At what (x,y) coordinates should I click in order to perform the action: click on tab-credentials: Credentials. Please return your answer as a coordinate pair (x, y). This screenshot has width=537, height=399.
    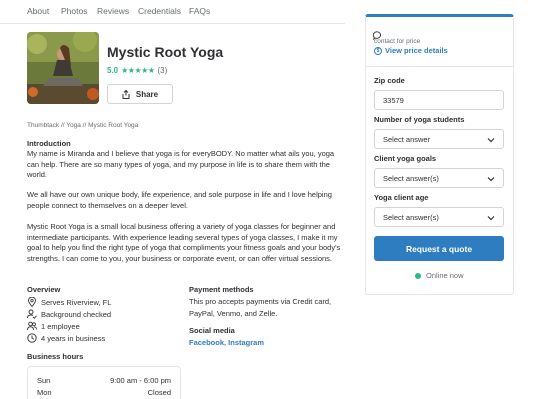
    Looking at the image, I should click on (159, 11).